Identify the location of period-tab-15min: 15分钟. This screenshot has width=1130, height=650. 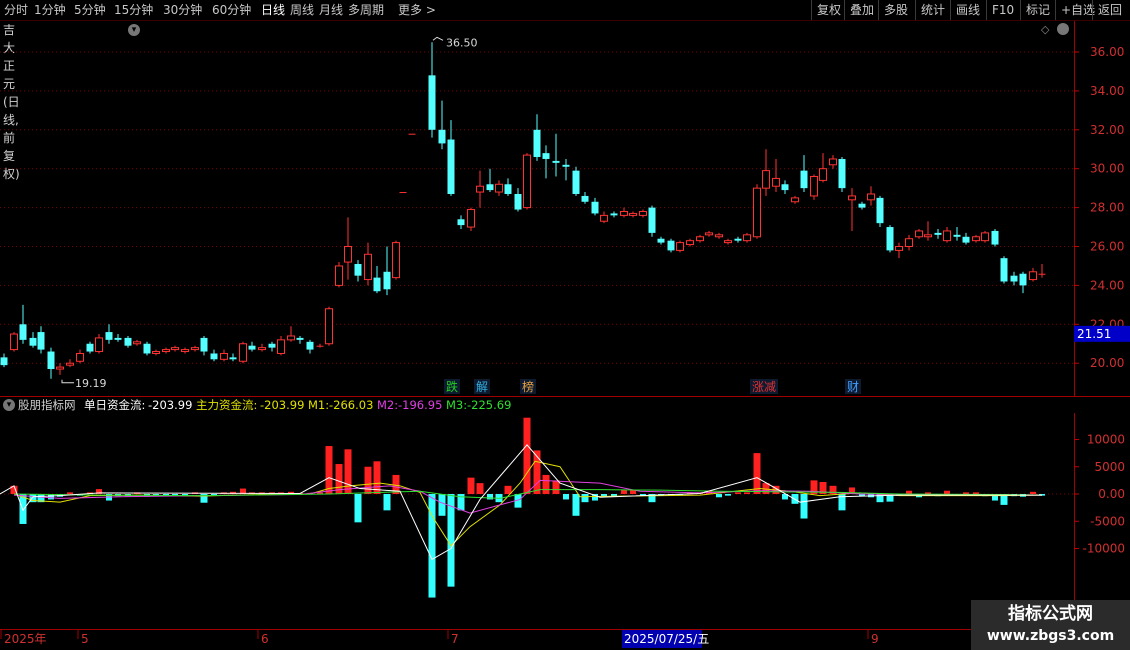
(133, 10).